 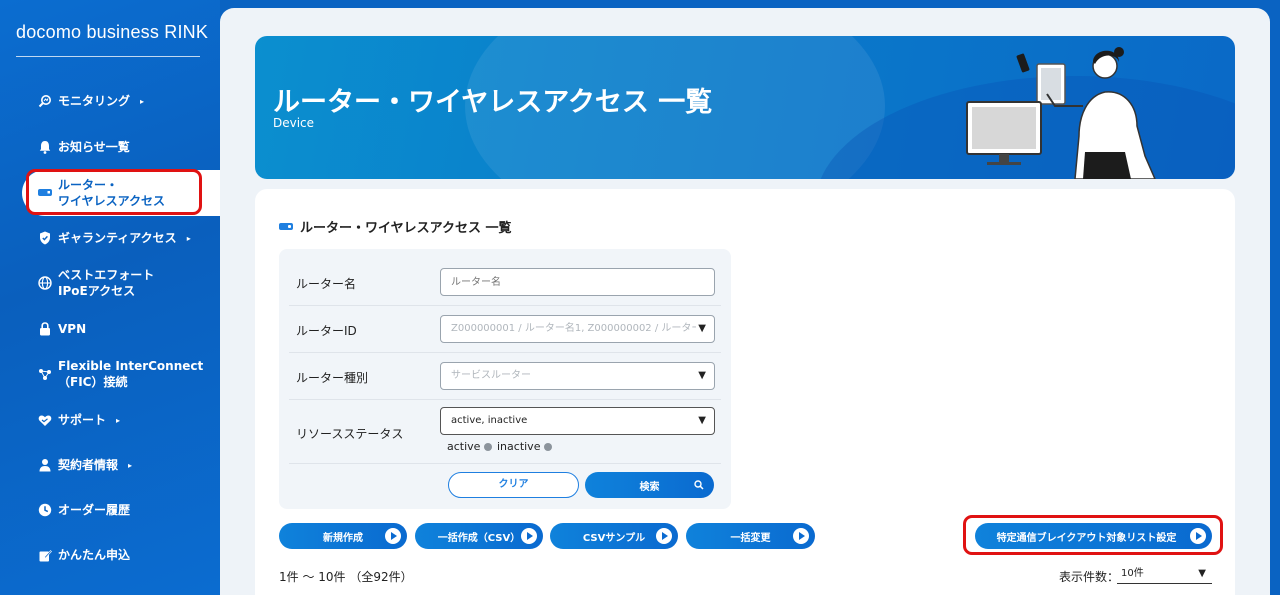 What do you see at coordinates (45, 510) in the screenshot?
I see `clock-icon` at bounding box center [45, 510].